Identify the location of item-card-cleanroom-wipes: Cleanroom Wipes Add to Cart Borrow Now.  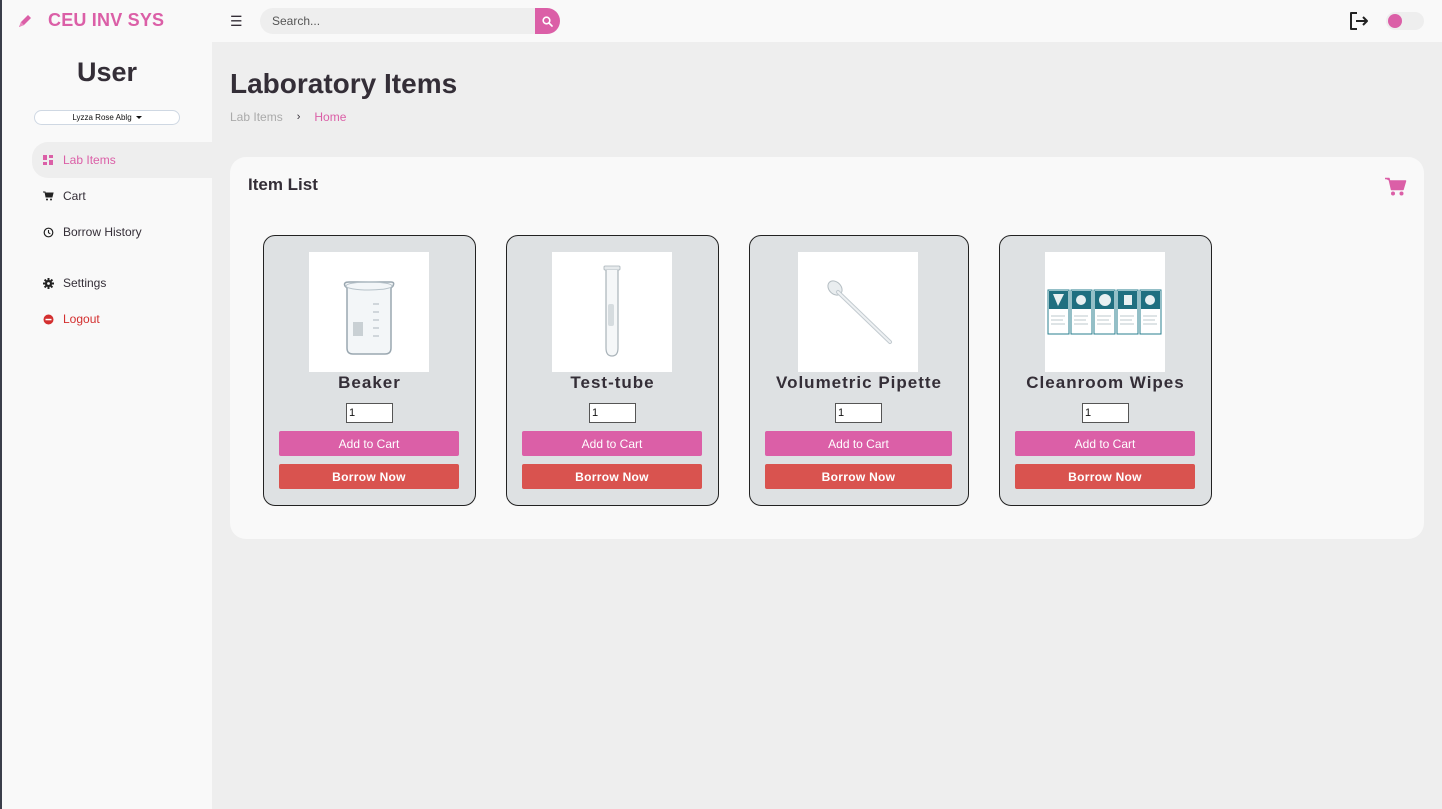
(1105, 370).